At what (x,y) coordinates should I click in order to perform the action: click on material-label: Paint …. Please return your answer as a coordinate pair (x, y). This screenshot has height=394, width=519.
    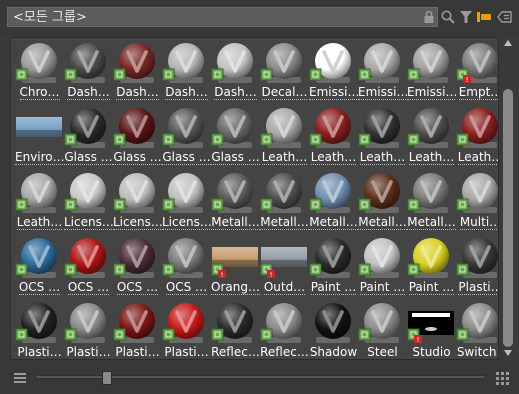
    Looking at the image, I should click on (333, 287).